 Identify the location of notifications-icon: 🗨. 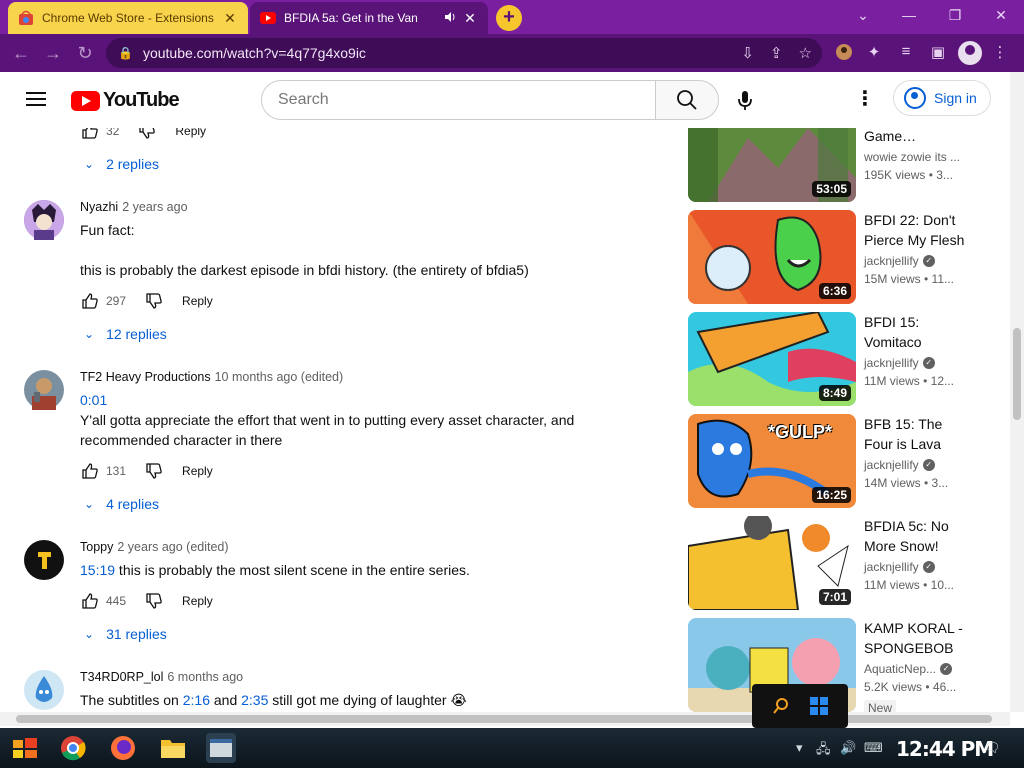
(992, 748).